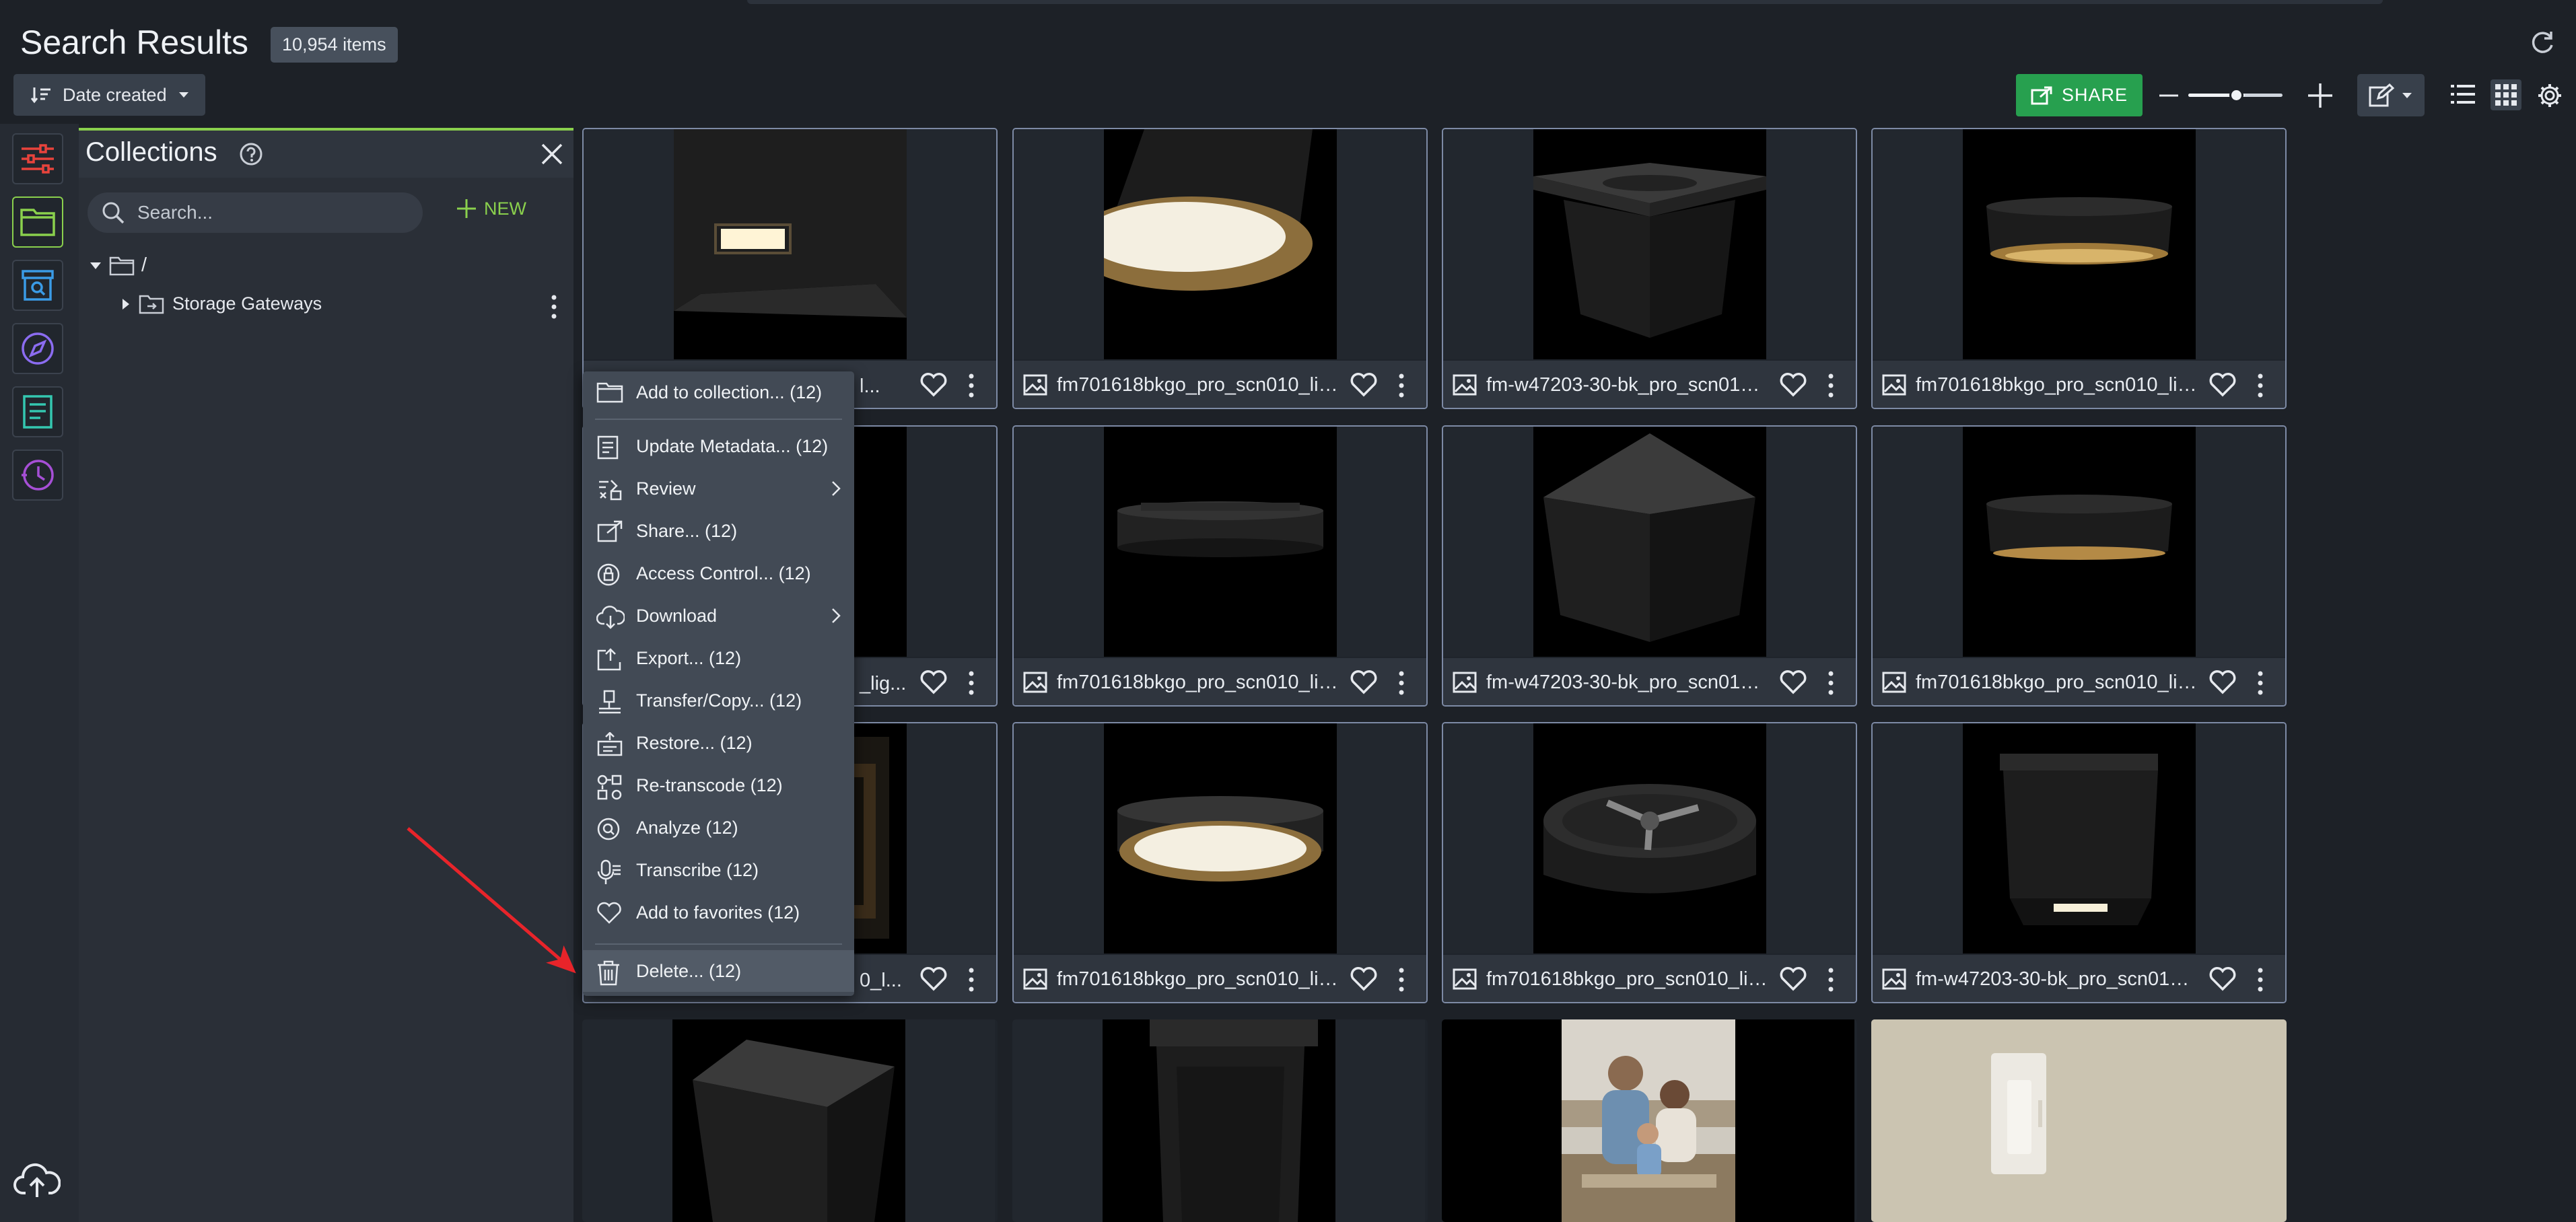 The width and height of the screenshot is (2576, 1222). What do you see at coordinates (37, 348) in the screenshot?
I see `explore-nav-button` at bounding box center [37, 348].